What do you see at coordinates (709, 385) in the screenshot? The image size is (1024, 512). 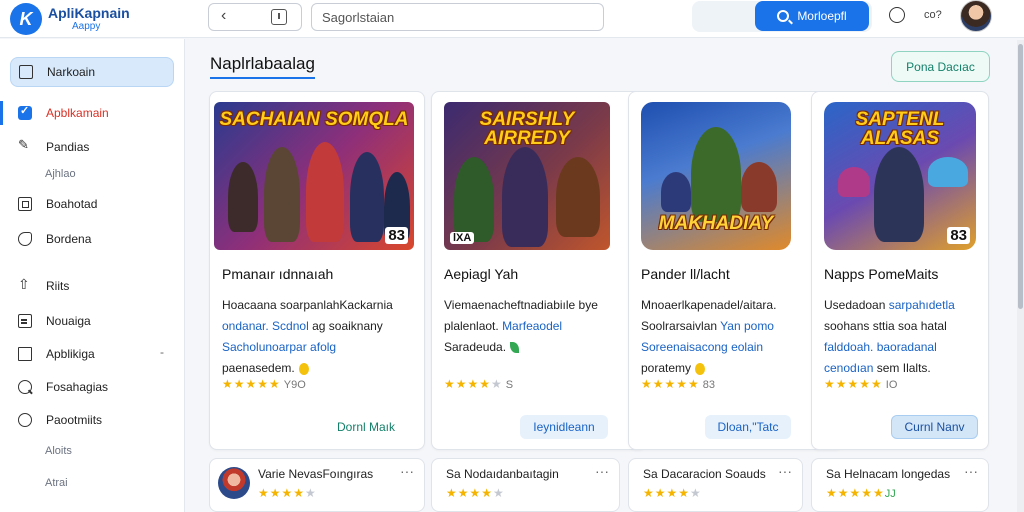 I see `rating-count: 83` at bounding box center [709, 385].